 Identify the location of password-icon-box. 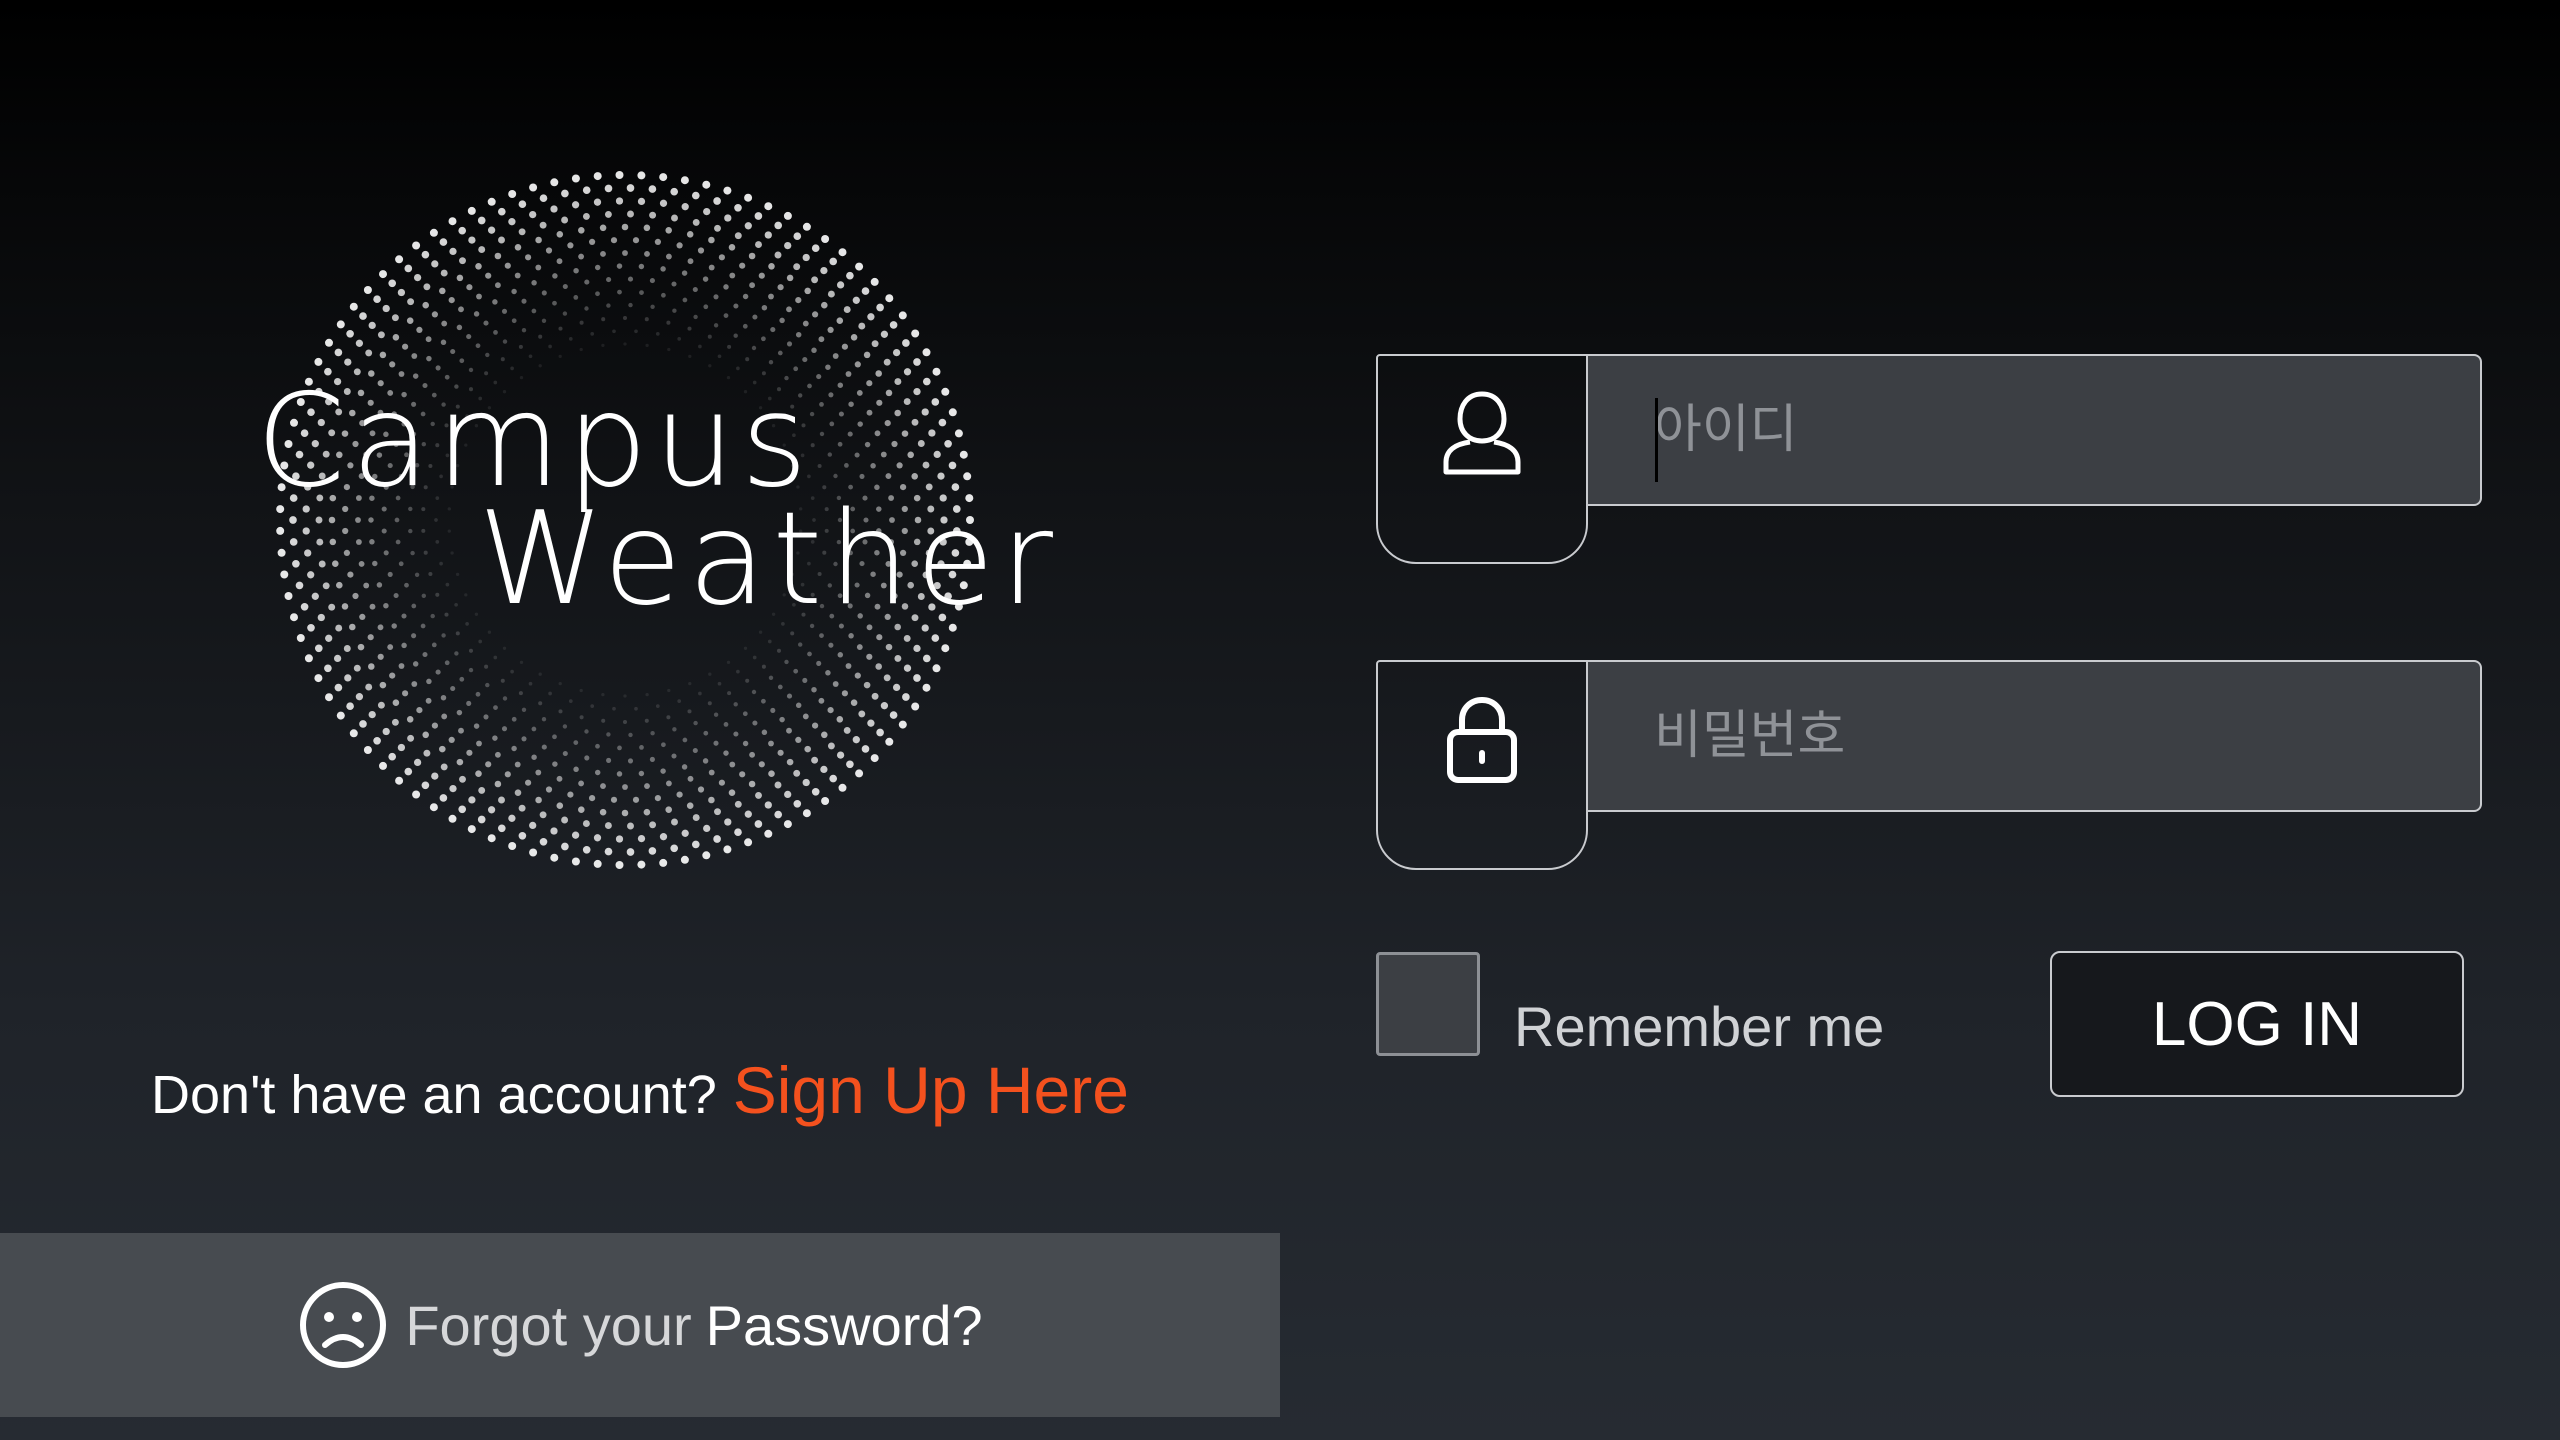
(1482, 765).